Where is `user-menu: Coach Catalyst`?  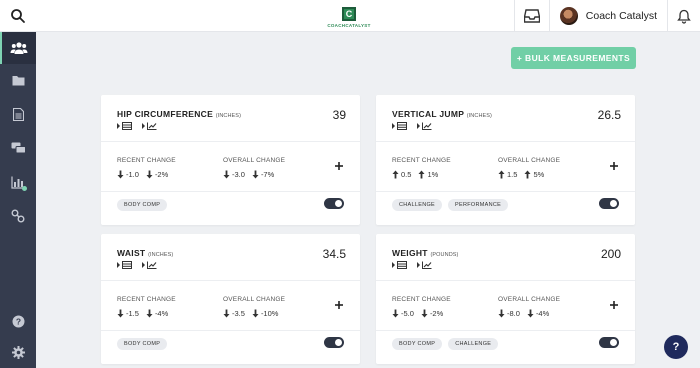
user-menu: Coach Catalyst is located at coordinates (609, 16).